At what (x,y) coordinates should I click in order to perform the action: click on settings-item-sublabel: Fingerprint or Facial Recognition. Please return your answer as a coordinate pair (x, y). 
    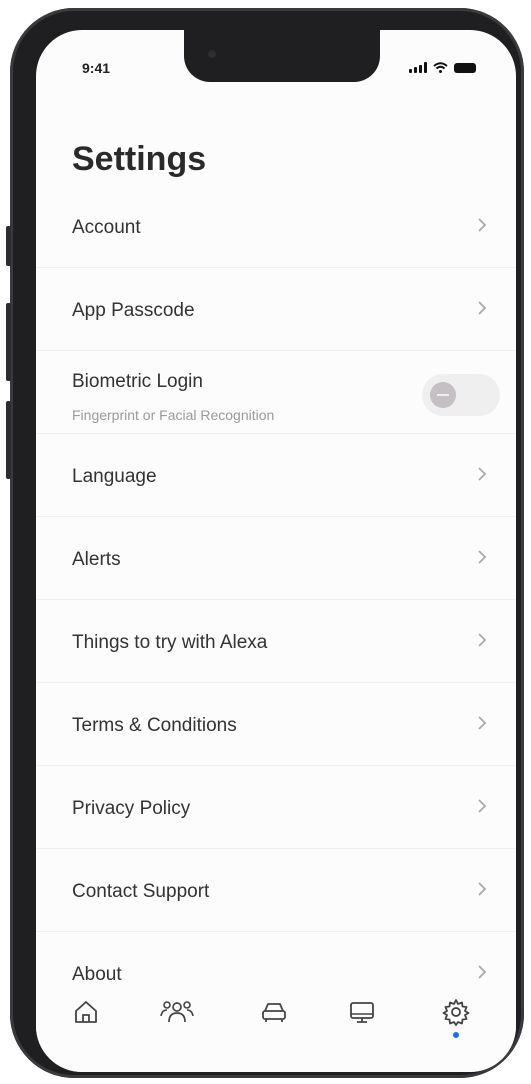
    Looking at the image, I should click on (173, 415).